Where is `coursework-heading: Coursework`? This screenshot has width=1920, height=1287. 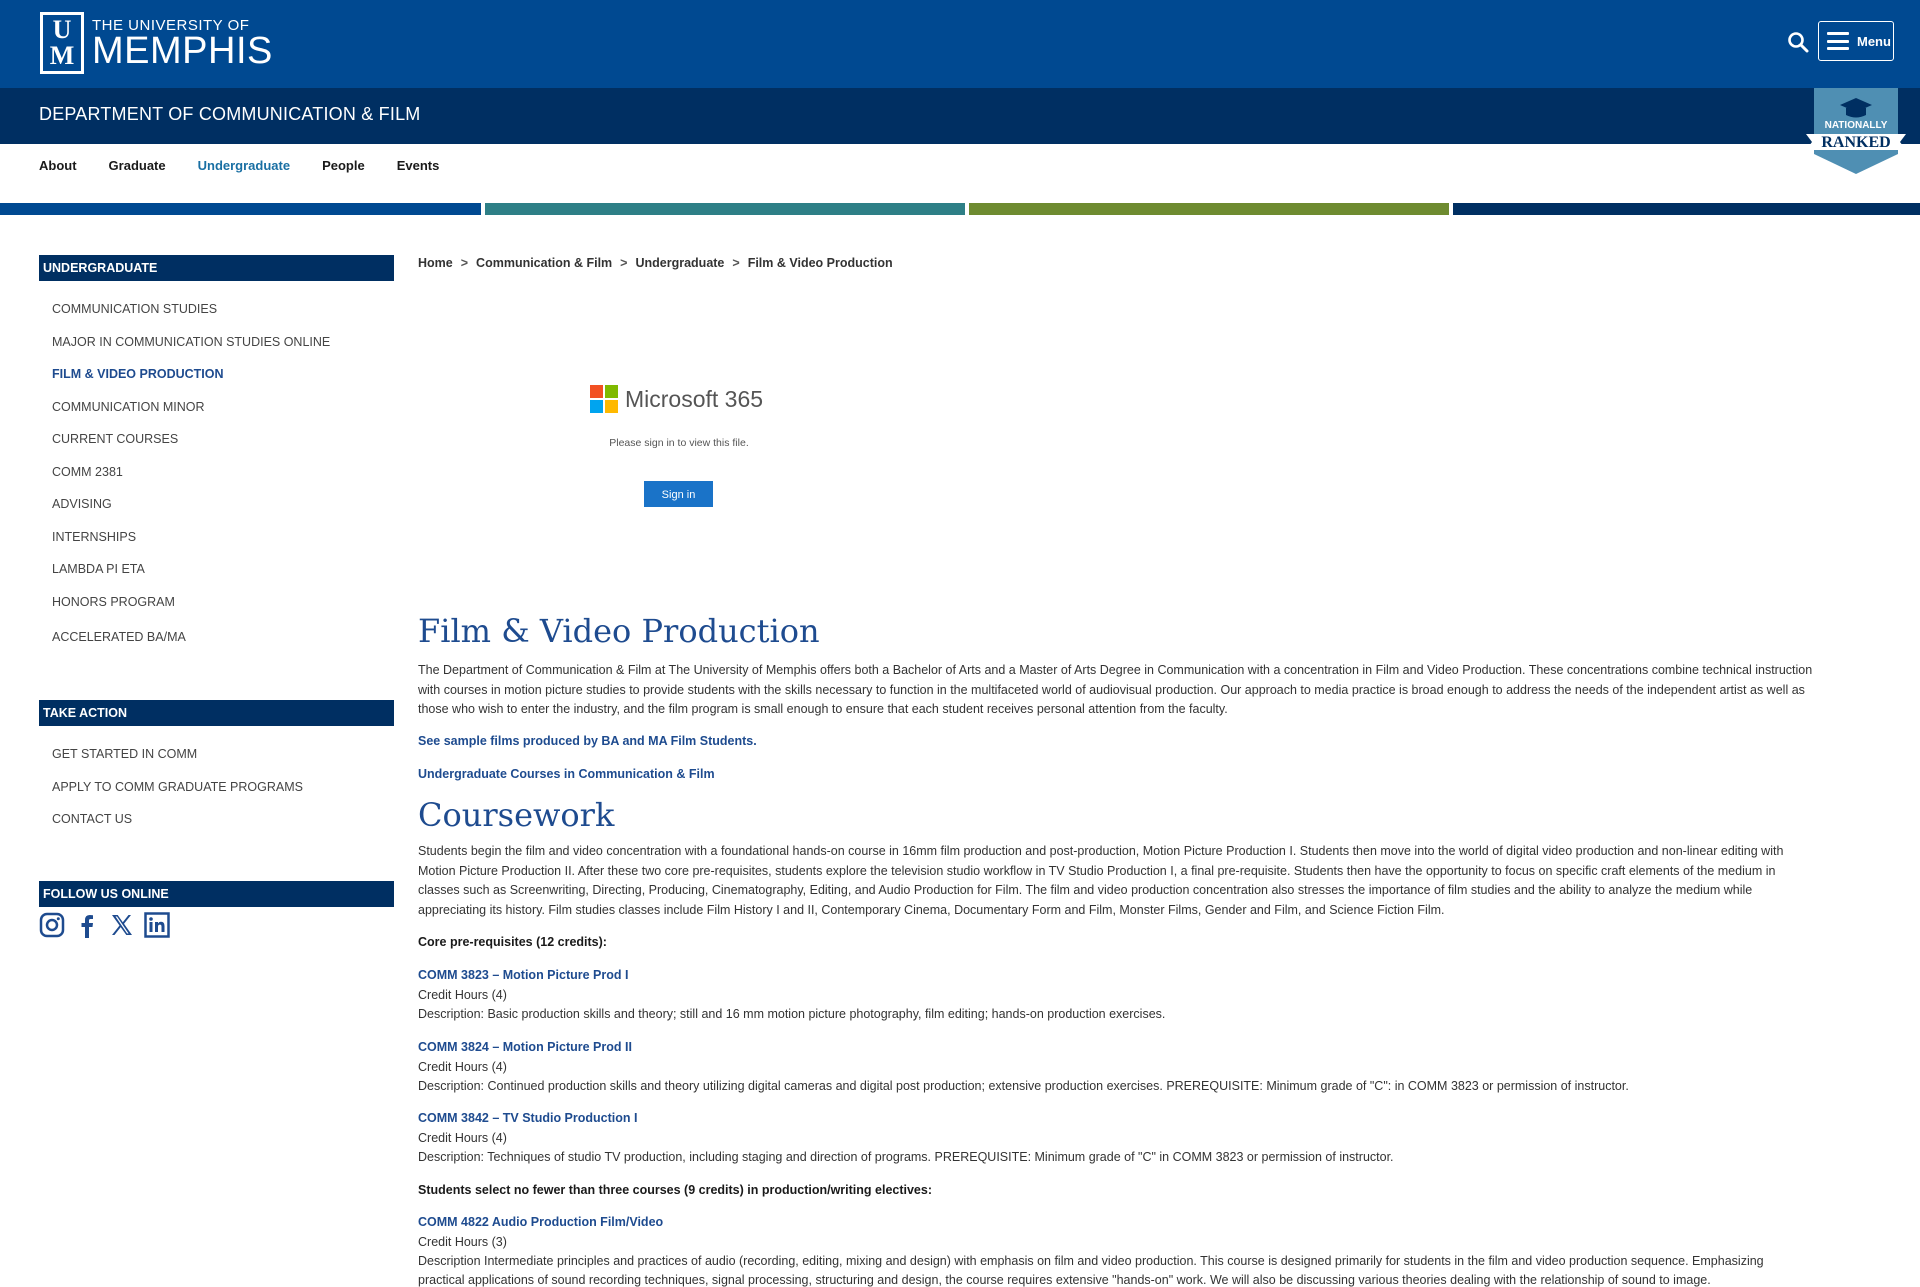
coursework-heading: Coursework is located at coordinates (516, 815).